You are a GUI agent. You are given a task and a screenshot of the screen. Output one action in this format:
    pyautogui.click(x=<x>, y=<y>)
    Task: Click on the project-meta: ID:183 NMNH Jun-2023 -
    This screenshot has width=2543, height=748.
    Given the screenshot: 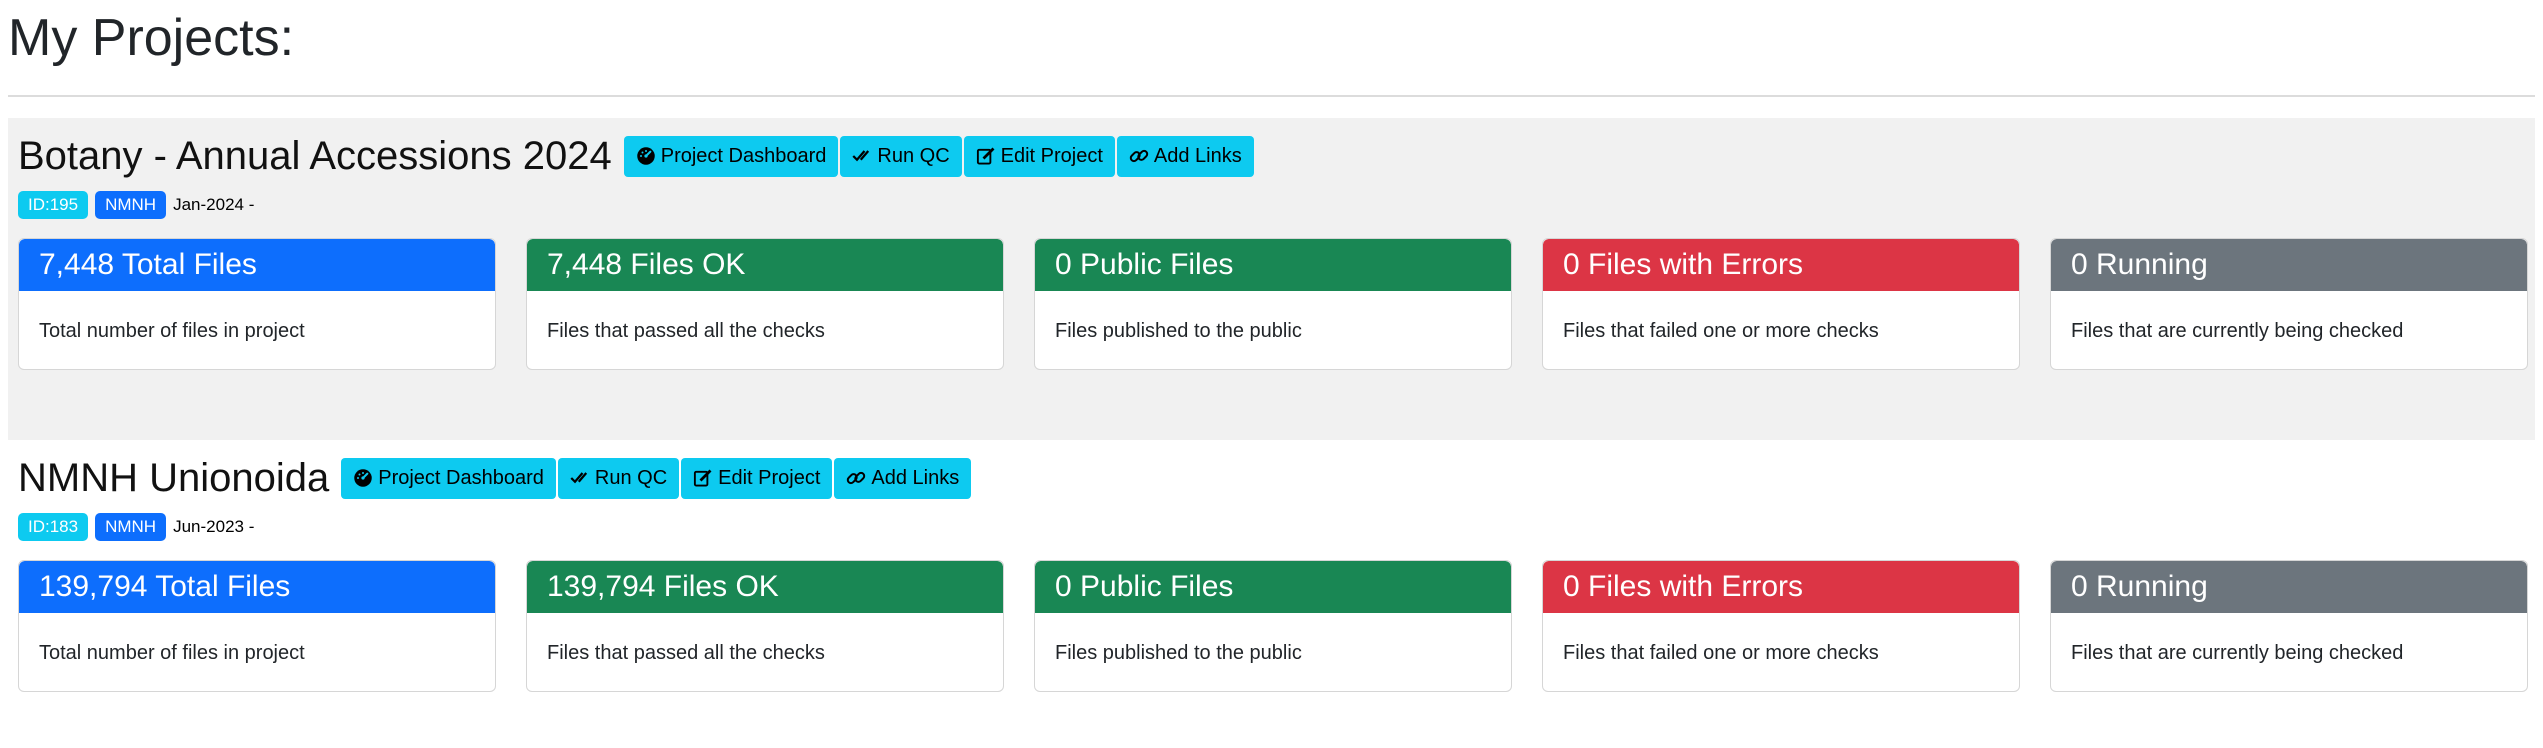 What is the action you would take?
    pyautogui.click(x=136, y=527)
    